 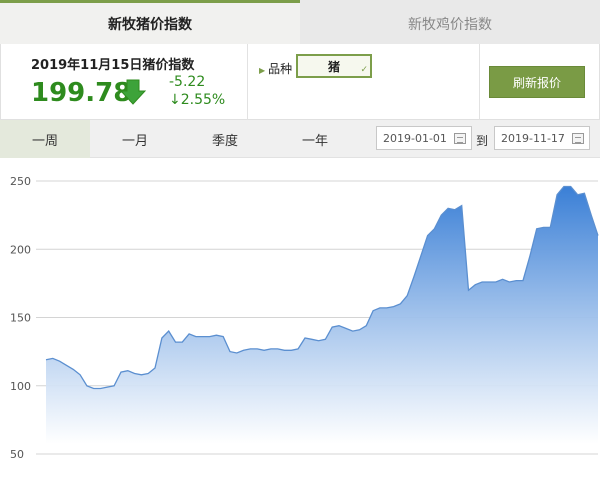 I want to click on tab-pig-price-index: 新牧猪价指数, so click(x=150, y=22).